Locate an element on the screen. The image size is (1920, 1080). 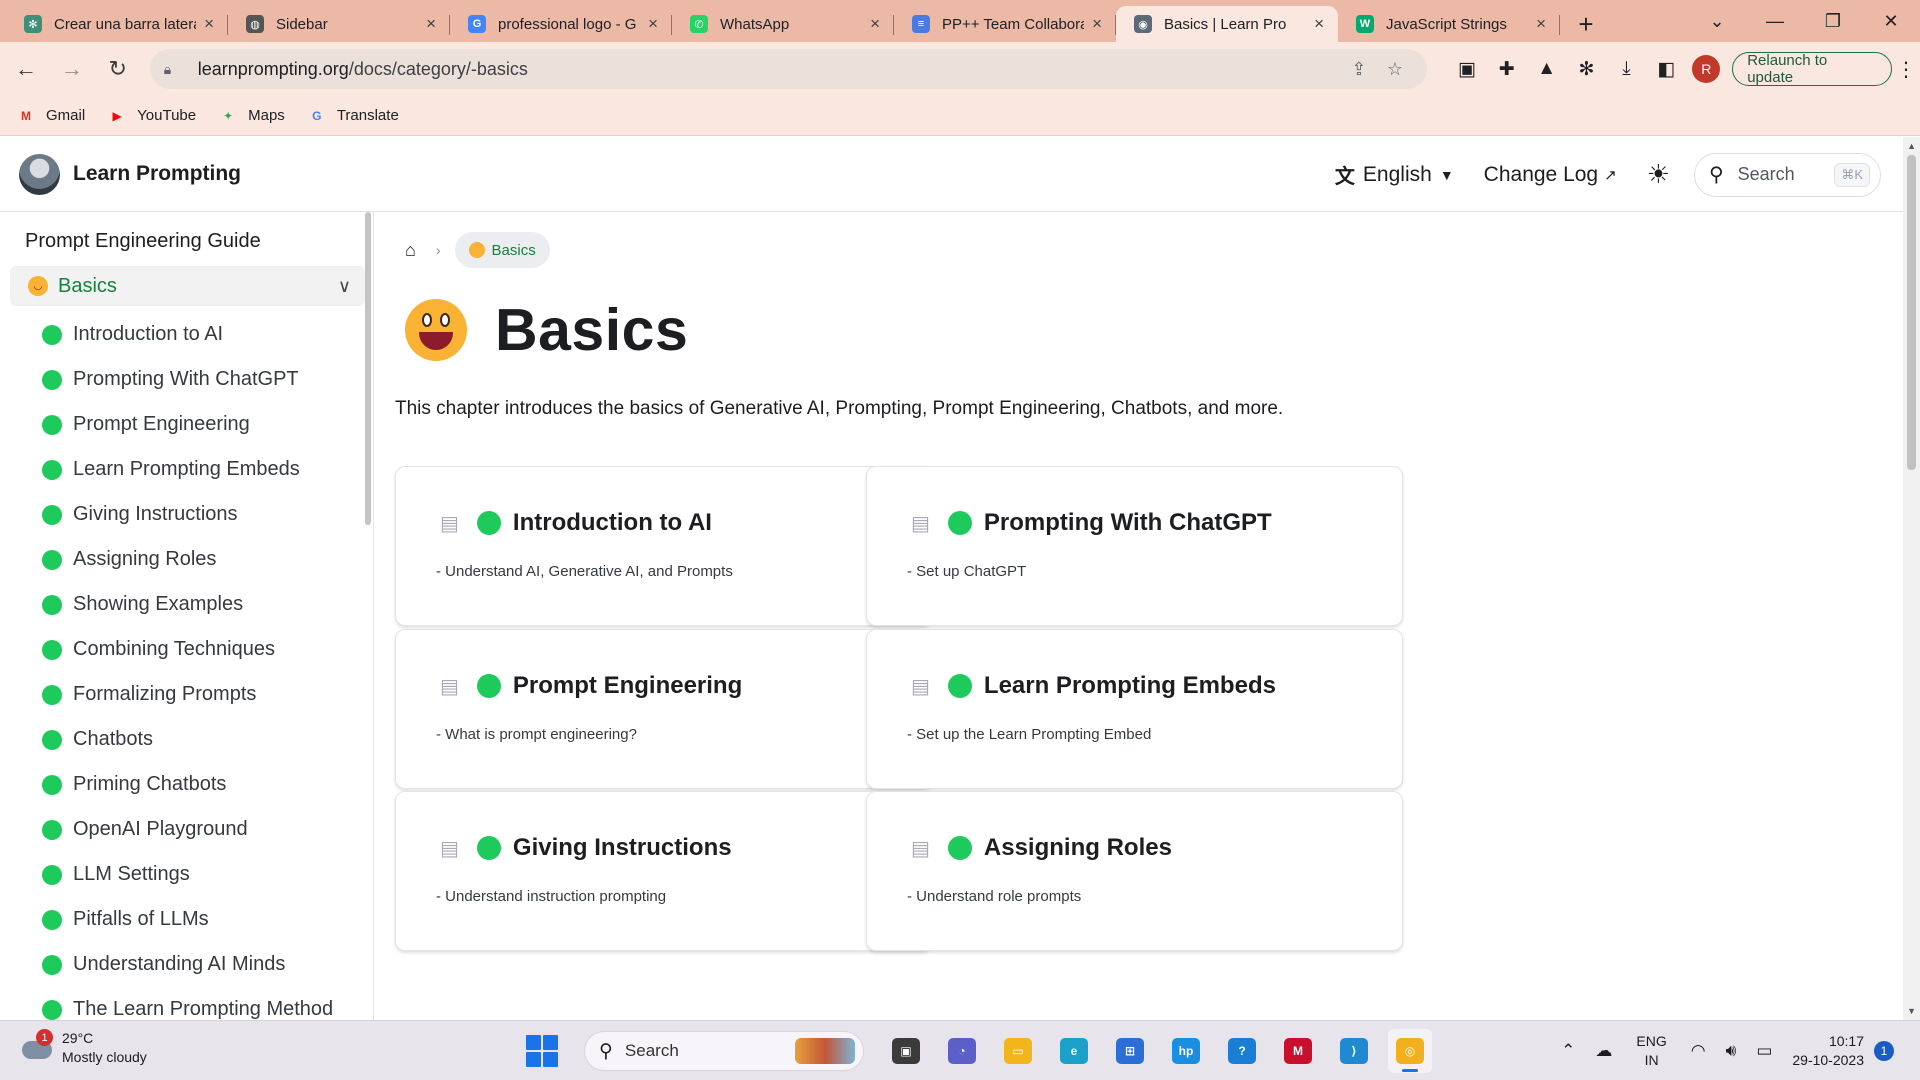
extension-f-icon: ▣ is located at coordinates (1467, 69).